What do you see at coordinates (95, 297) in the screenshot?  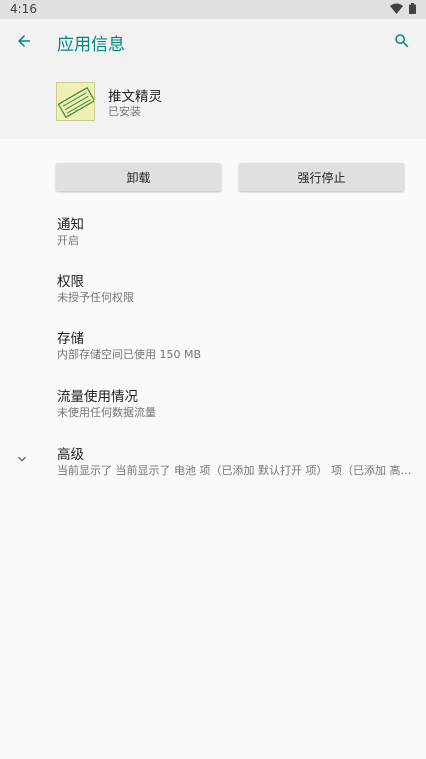 I see `pref-summary: 未授予任何权限` at bounding box center [95, 297].